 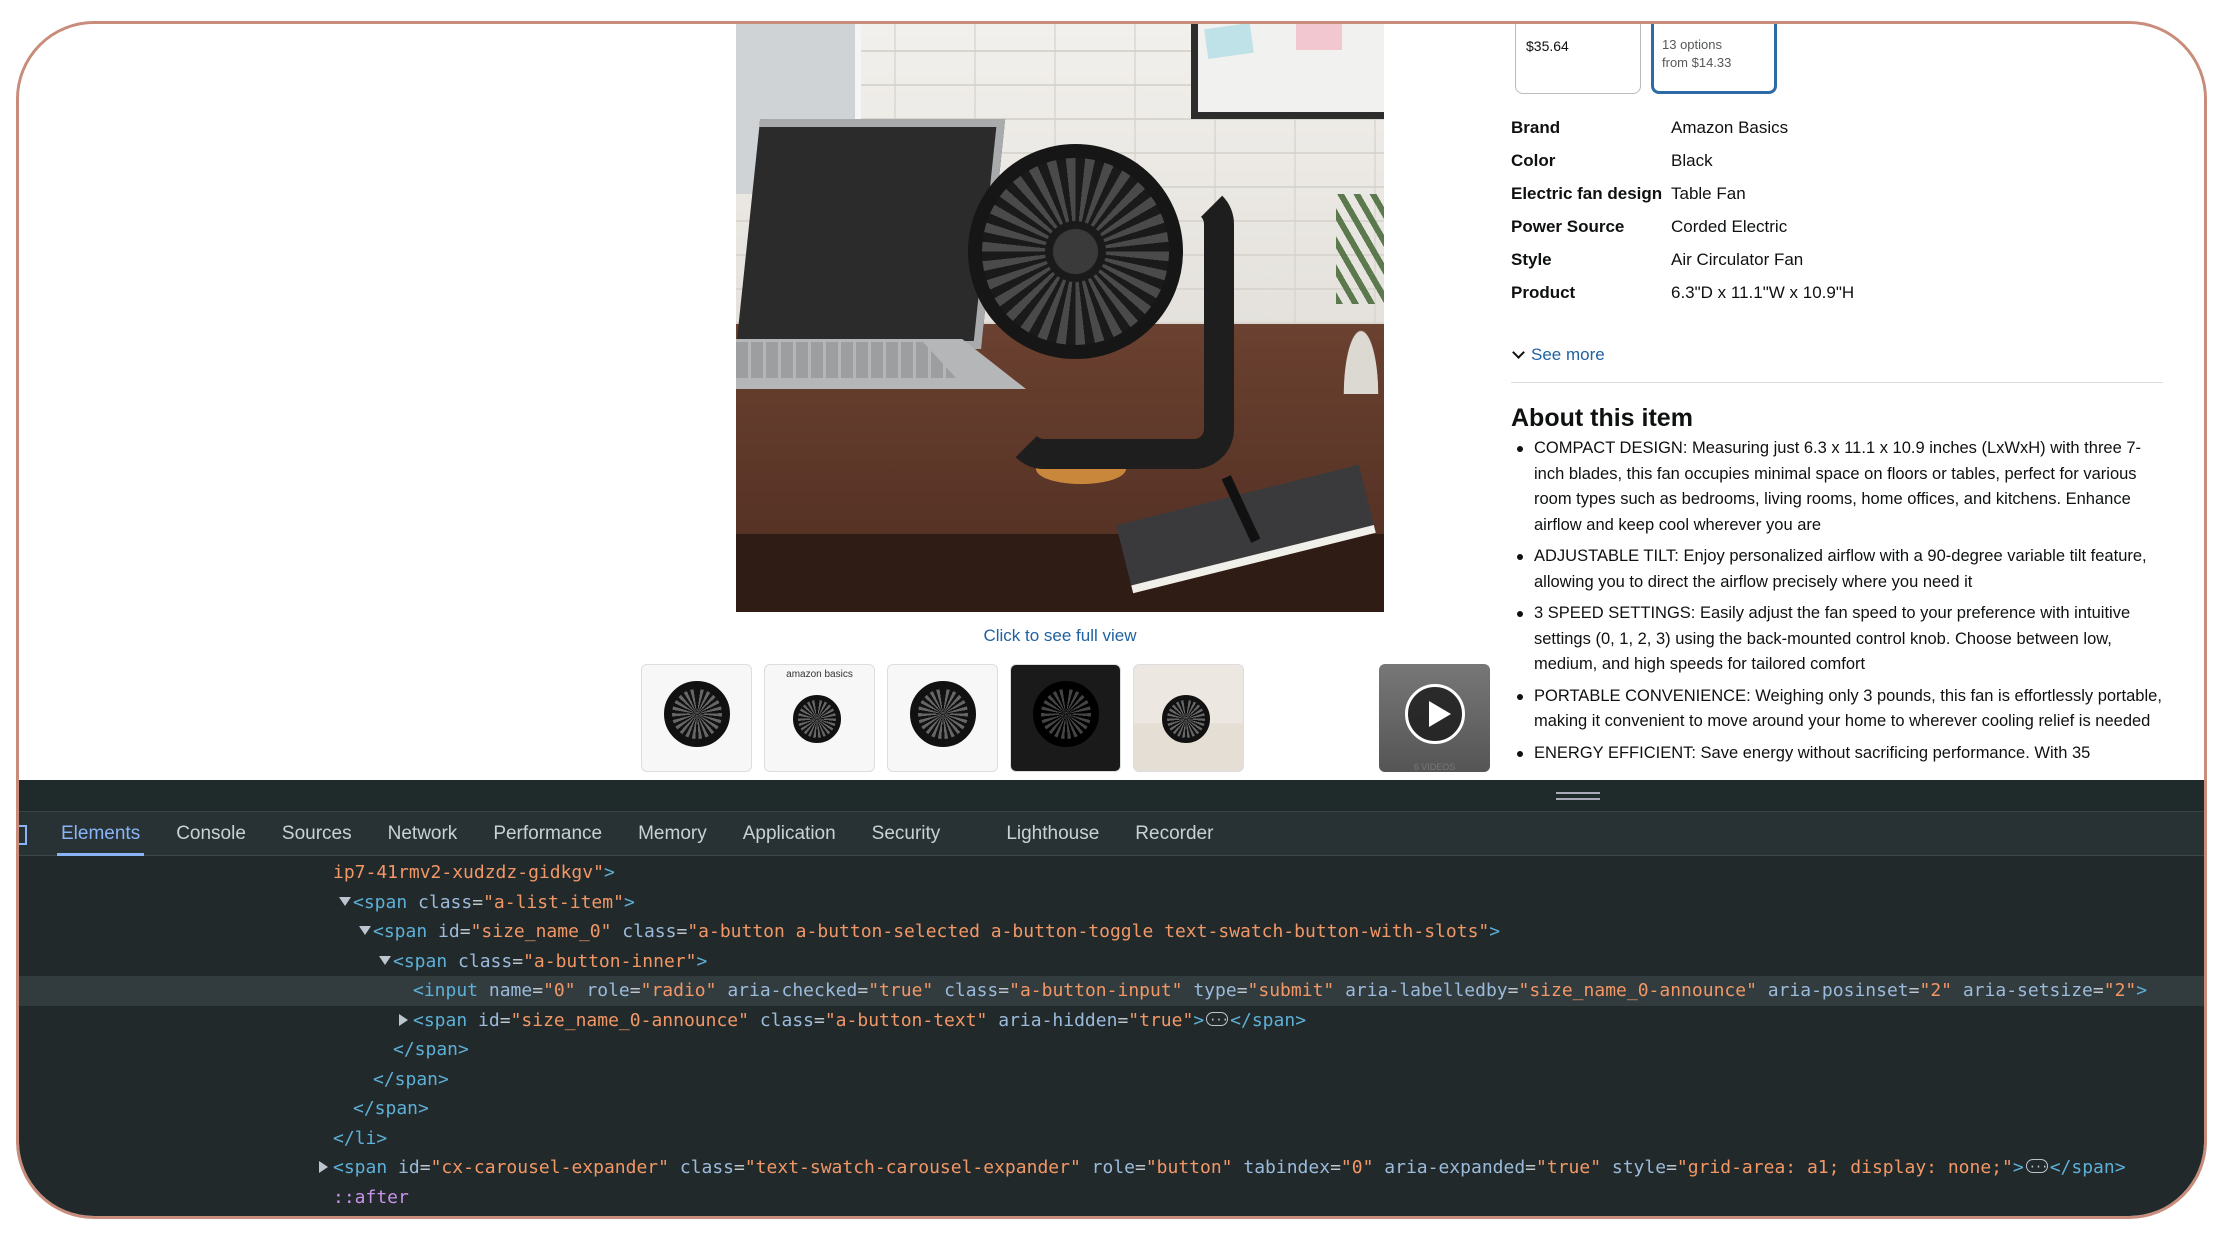 I want to click on dom-node-line: ip7-41rmv2-xudzdz-gidkgv">, so click(x=1111, y=873).